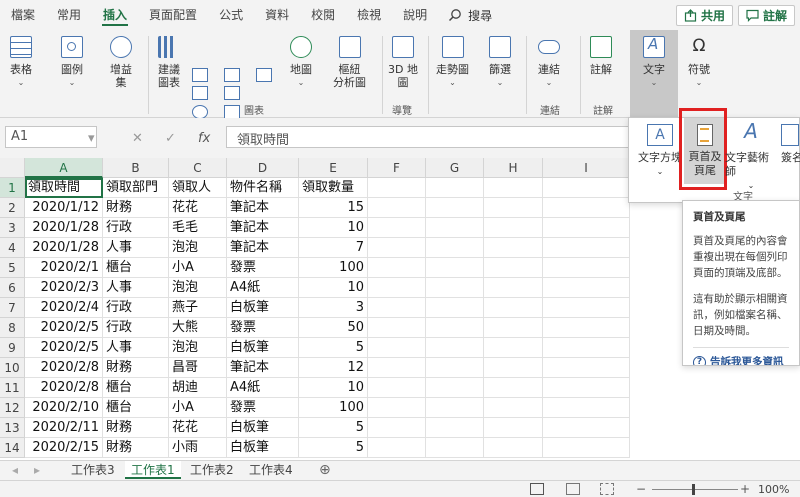  What do you see at coordinates (431, 137) in the screenshot?
I see `formula-input: 領取時間` at bounding box center [431, 137].